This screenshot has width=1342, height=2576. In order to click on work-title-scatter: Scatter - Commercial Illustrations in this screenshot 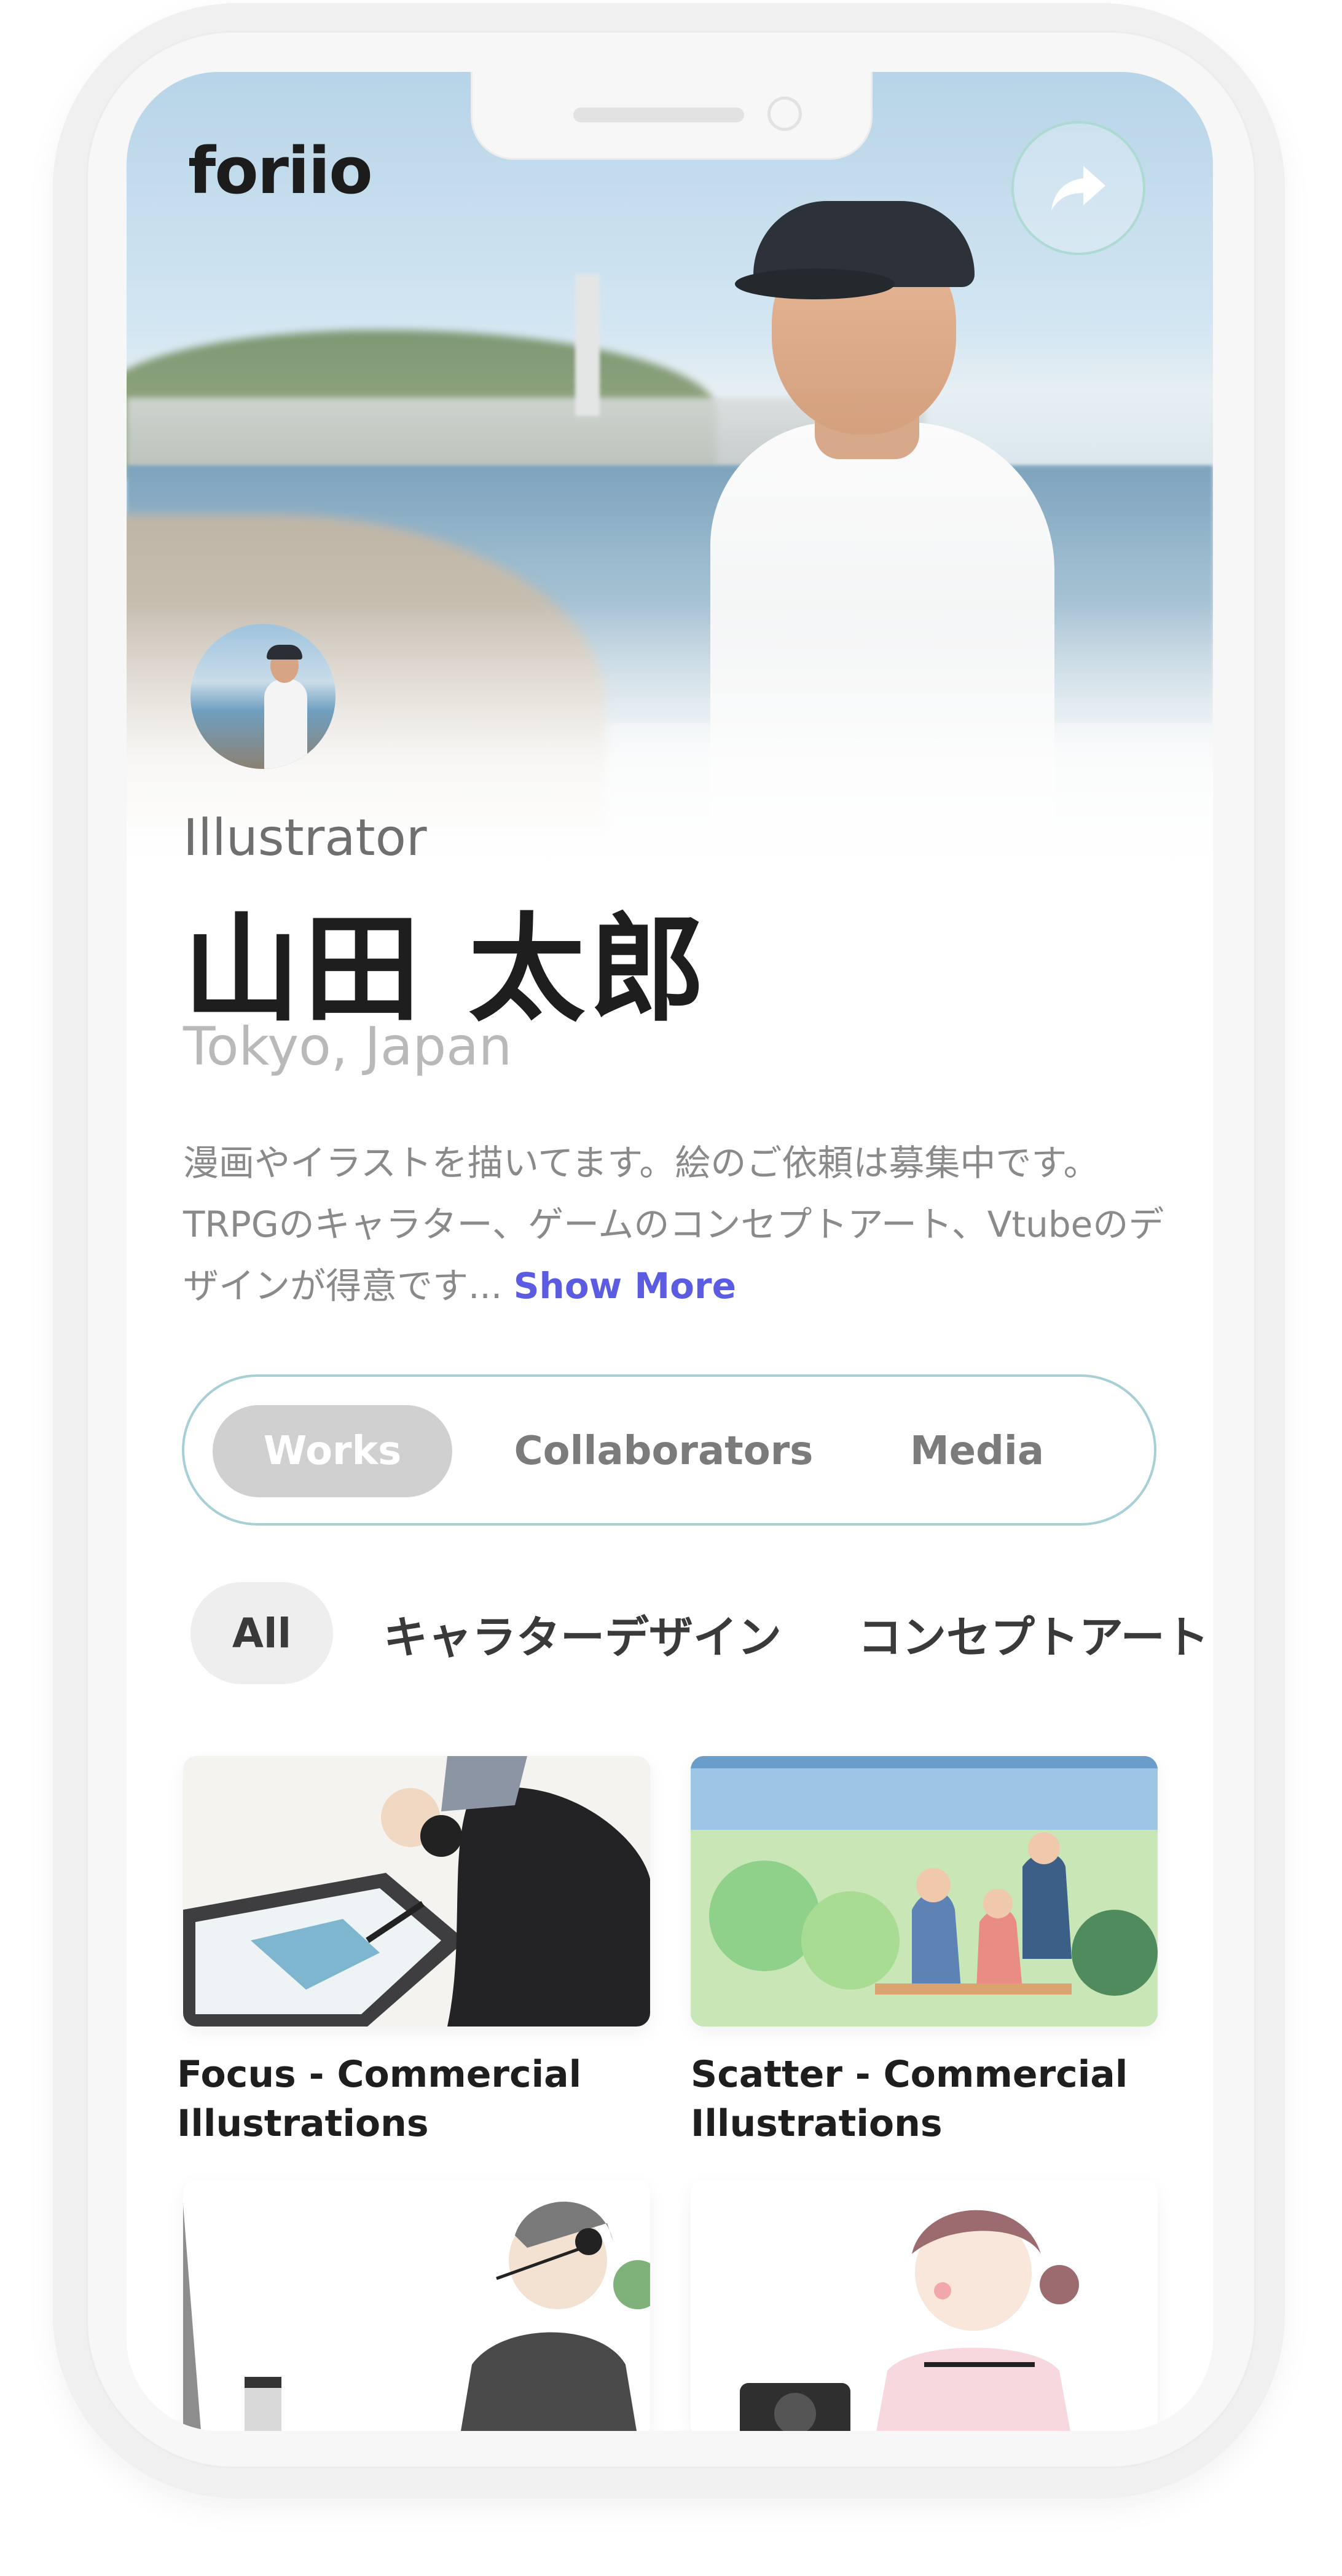, I will do `click(928, 2099)`.